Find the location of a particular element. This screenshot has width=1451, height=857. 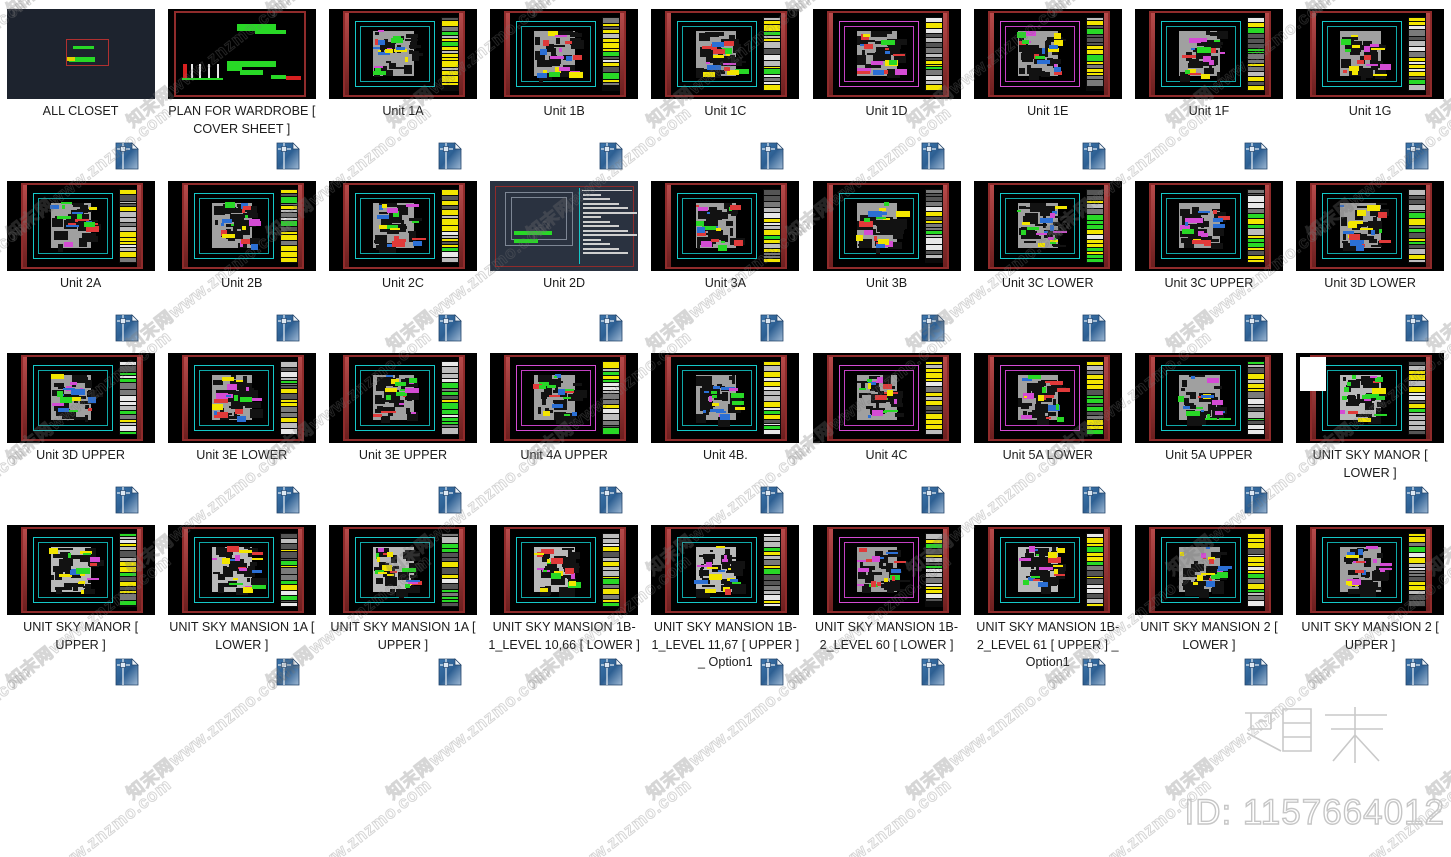

file-item: UNIT SKY MANSION 2 [ UPPER ] is located at coordinates (1370, 602).